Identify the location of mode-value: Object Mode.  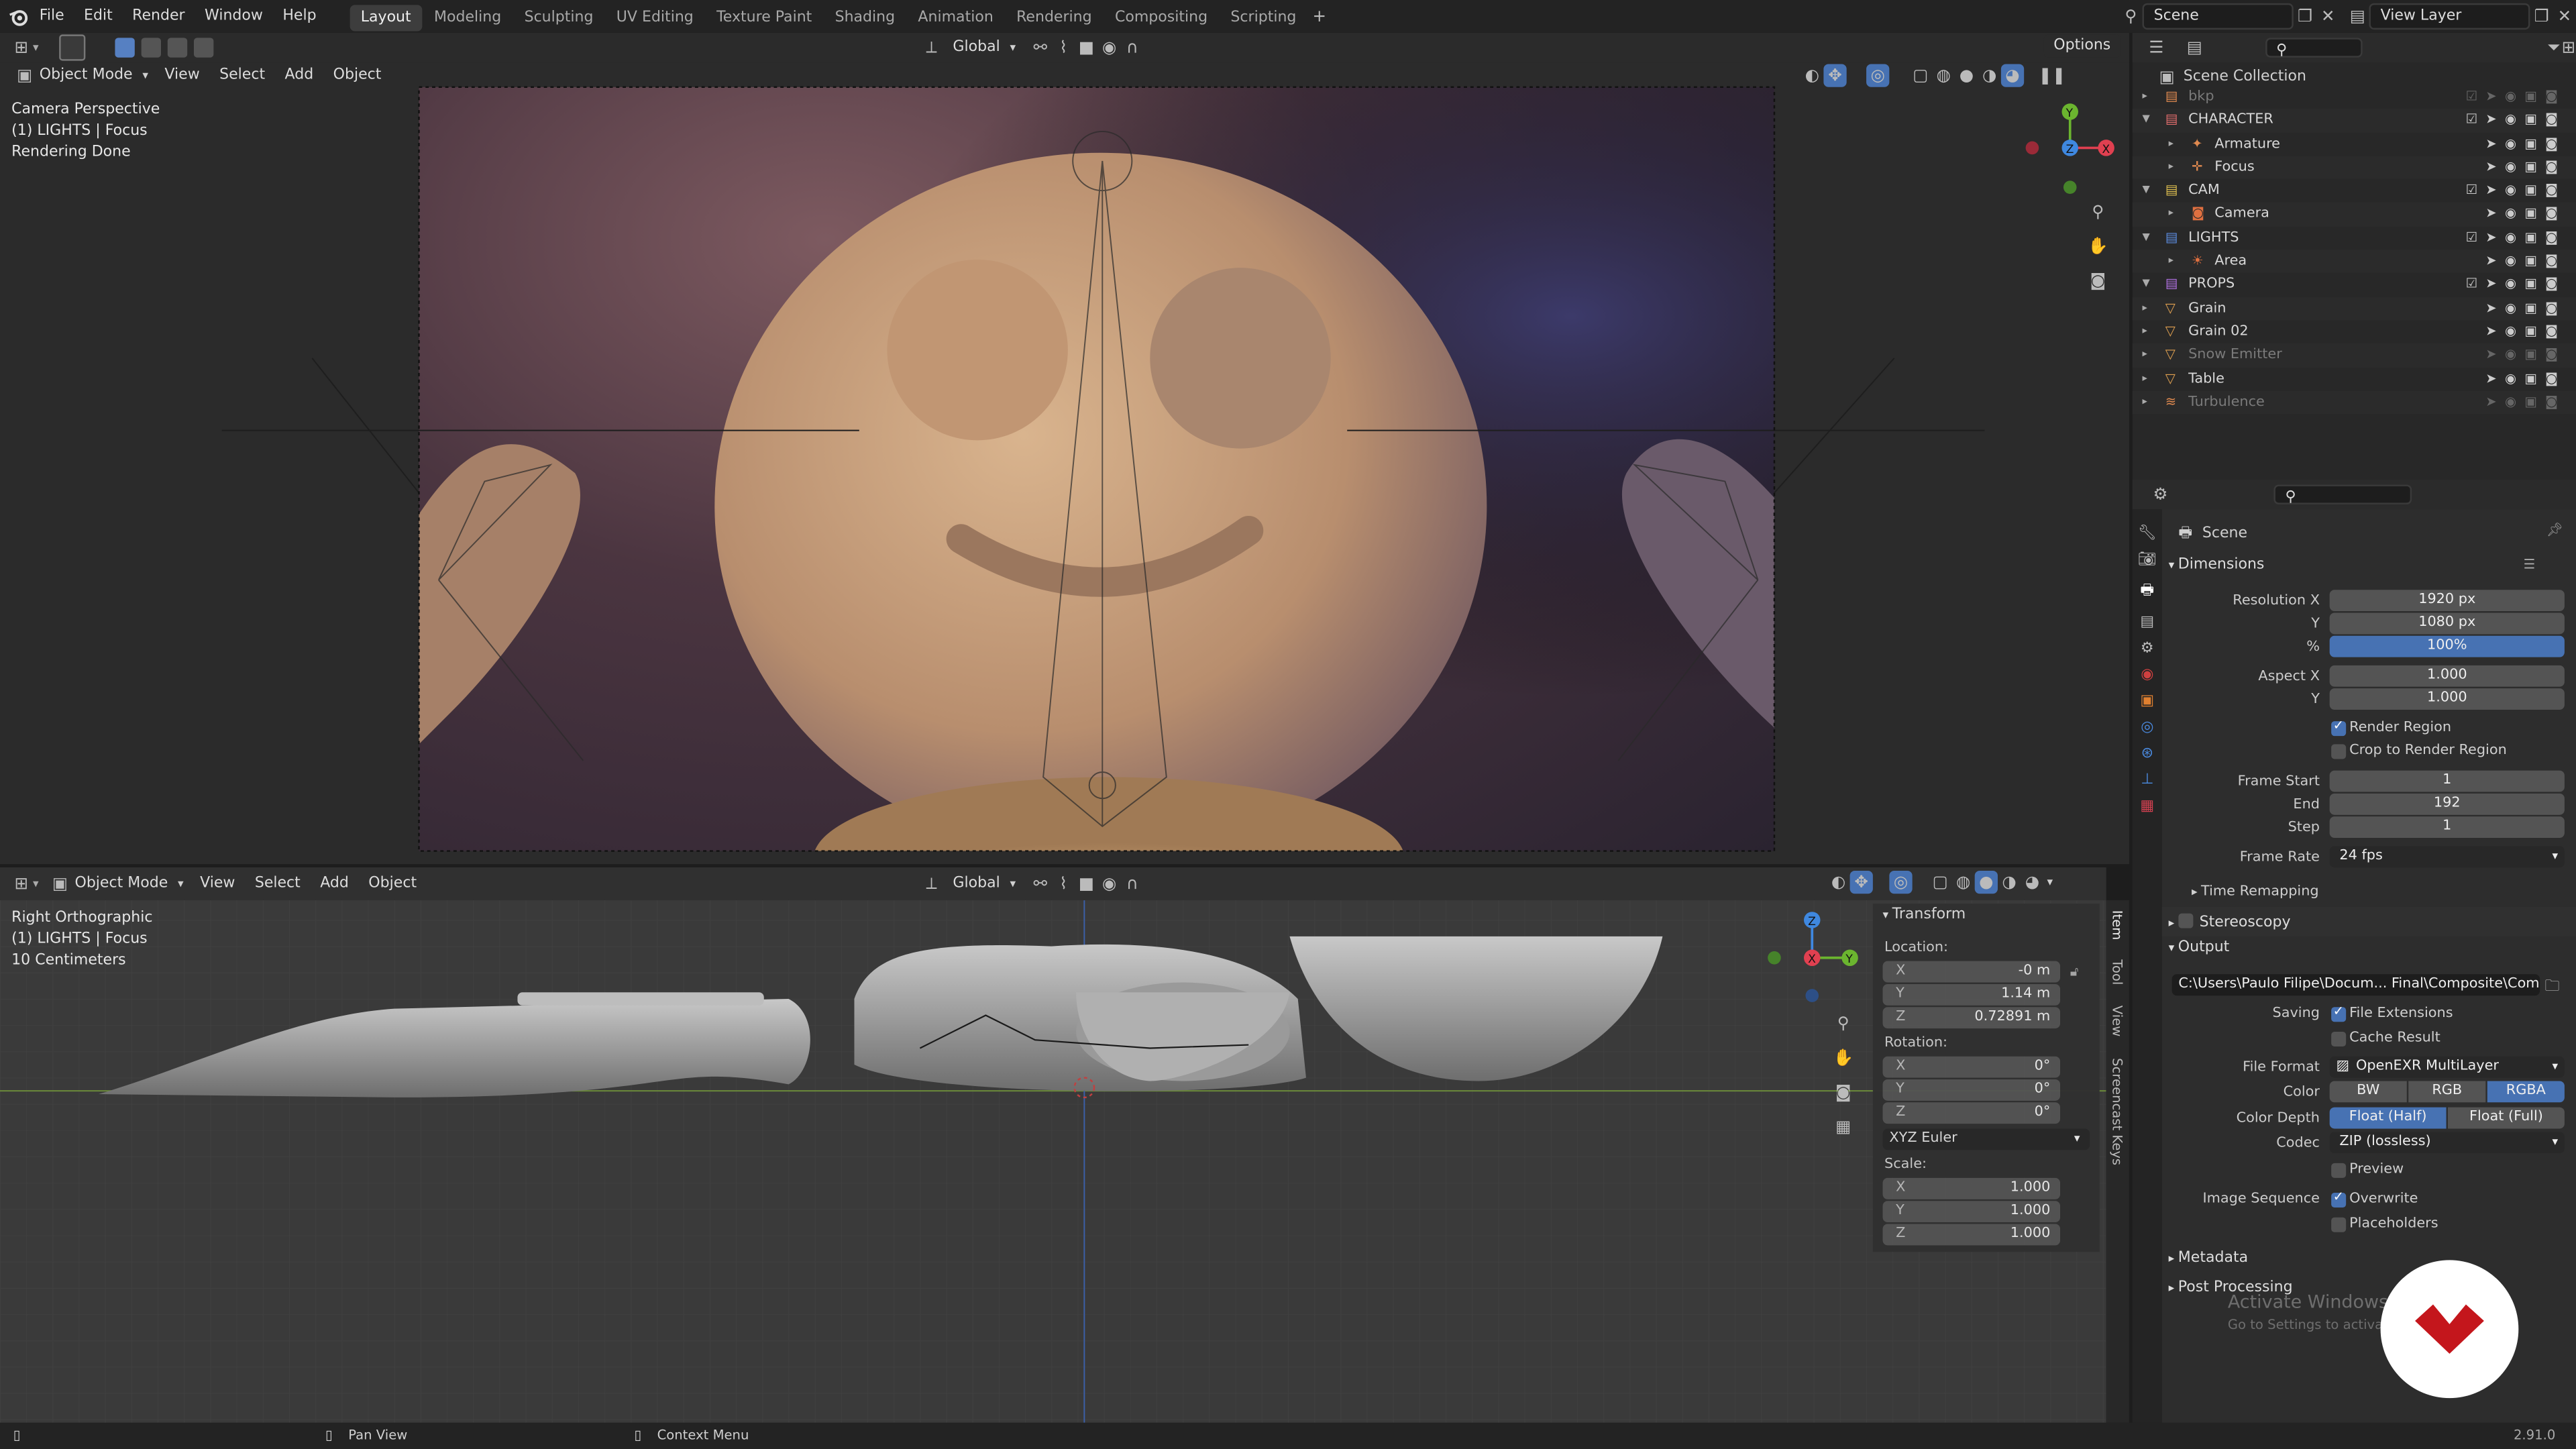
(89, 75).